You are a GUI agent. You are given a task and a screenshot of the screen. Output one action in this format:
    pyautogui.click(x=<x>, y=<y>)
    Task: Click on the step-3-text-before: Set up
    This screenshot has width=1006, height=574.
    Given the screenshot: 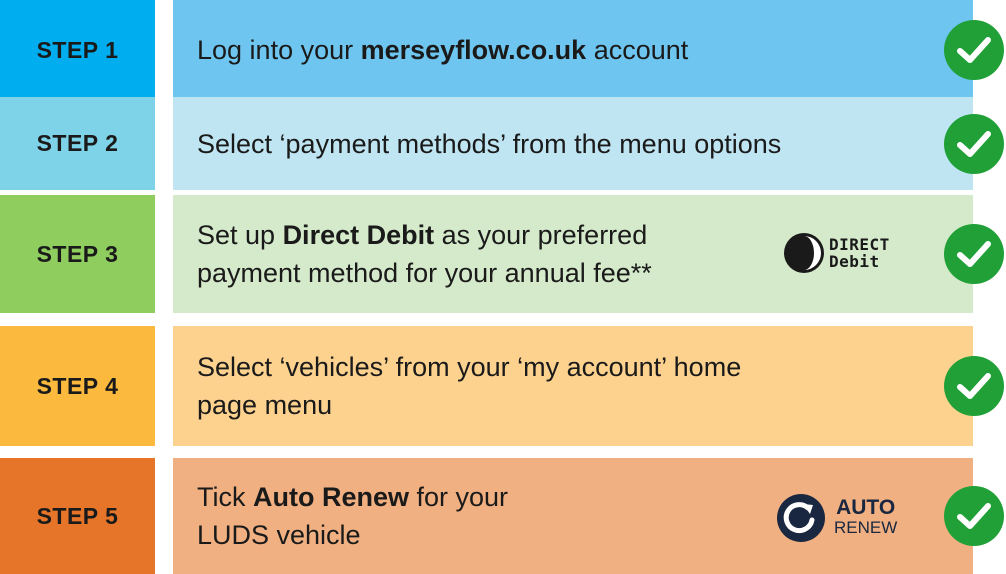 What is the action you would take?
    pyautogui.click(x=240, y=235)
    